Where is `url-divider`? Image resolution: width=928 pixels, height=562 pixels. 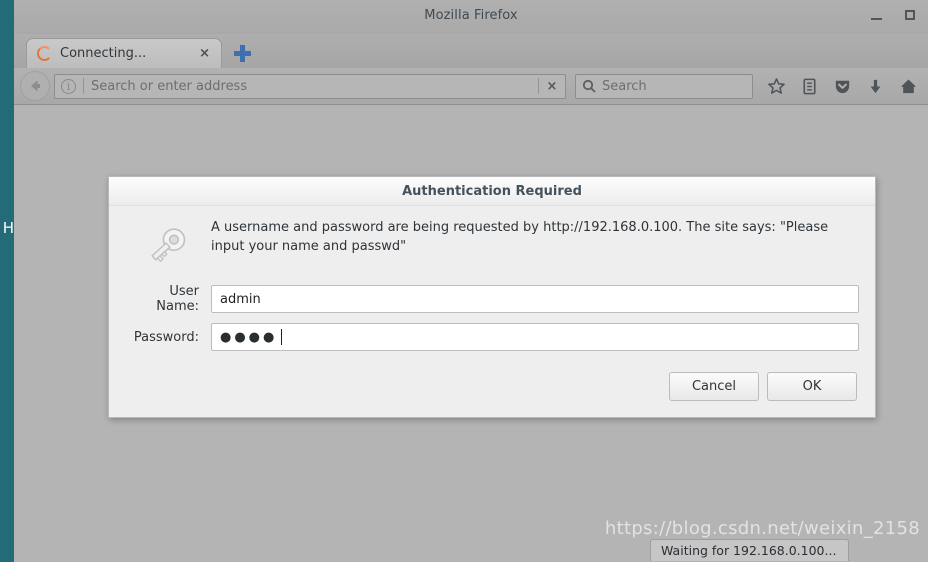
url-divider is located at coordinates (83, 86).